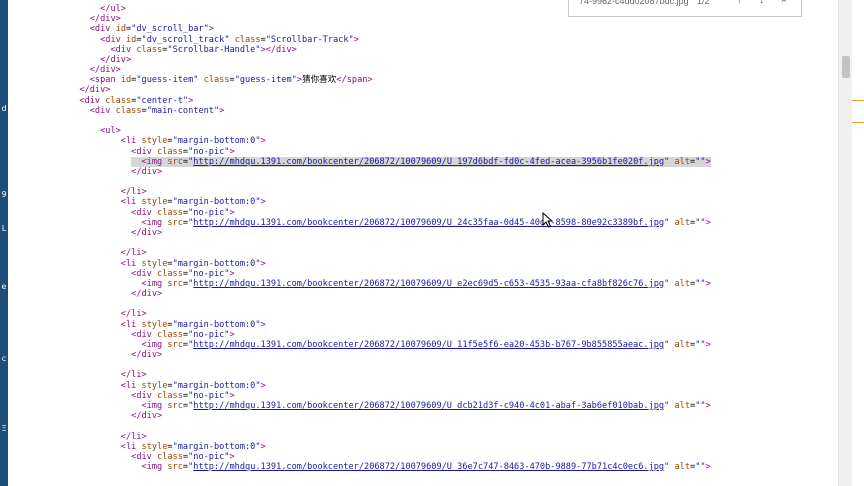 Image resolution: width=864 pixels, height=486 pixels. I want to click on source-line: 86, so click(438, 121).